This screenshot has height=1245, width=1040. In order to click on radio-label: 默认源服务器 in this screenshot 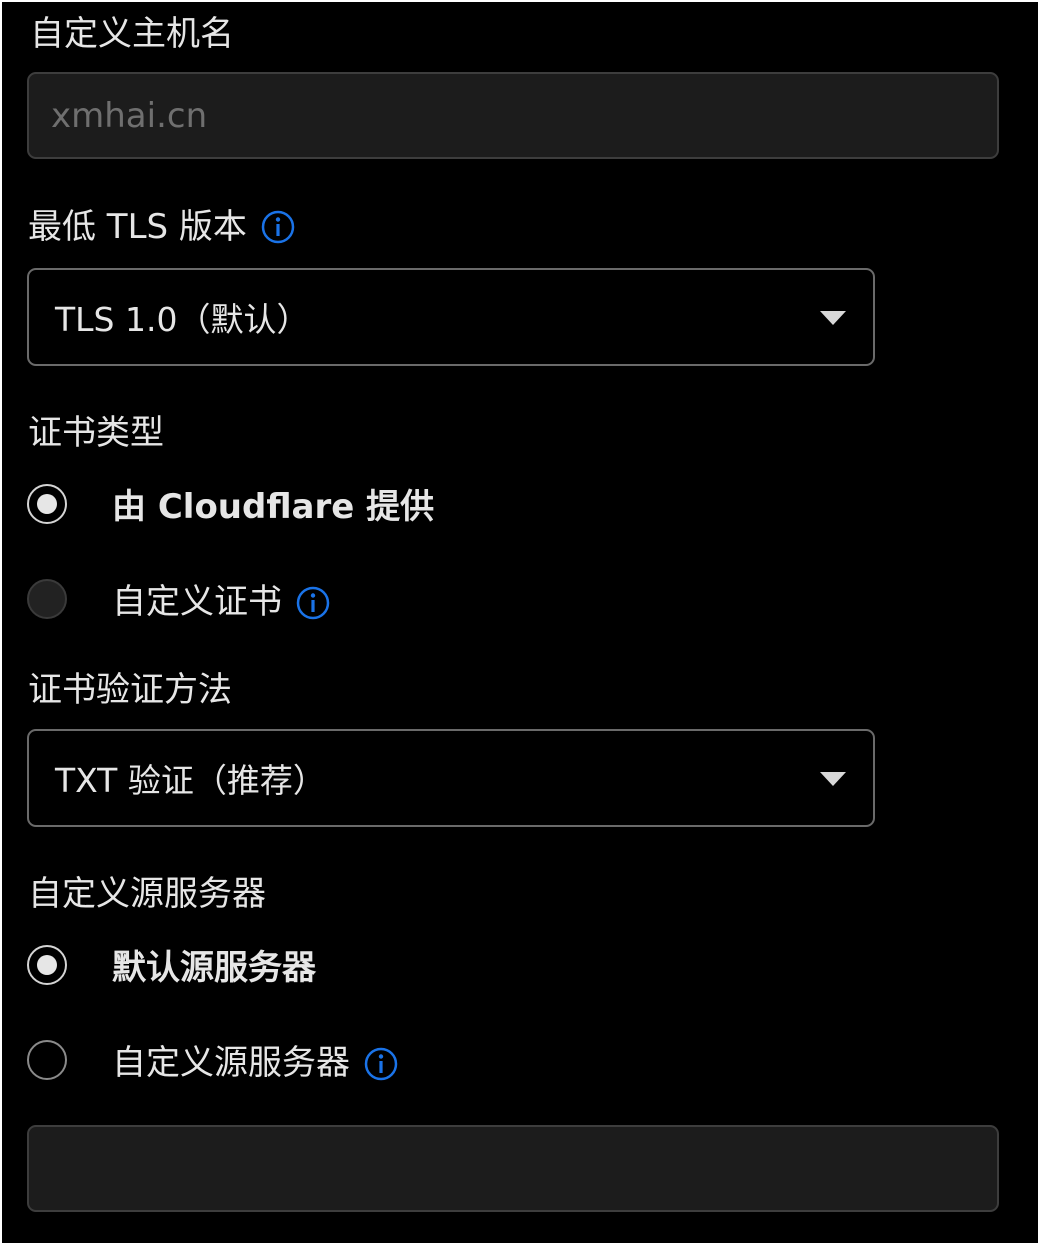, I will do `click(214, 968)`.